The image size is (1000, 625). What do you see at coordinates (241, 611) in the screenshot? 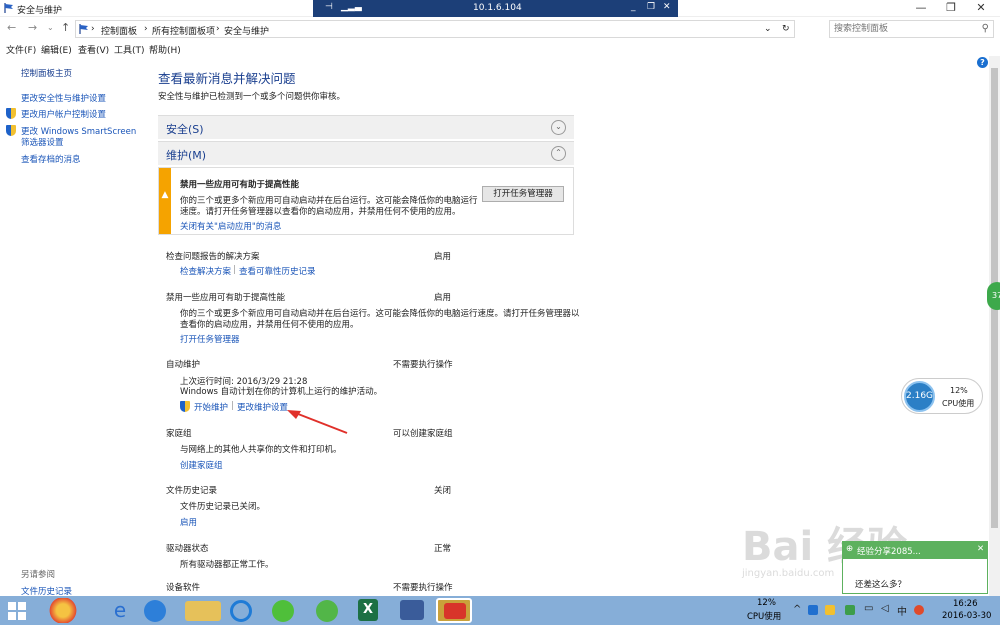
I see `baidu-cloud-icon` at bounding box center [241, 611].